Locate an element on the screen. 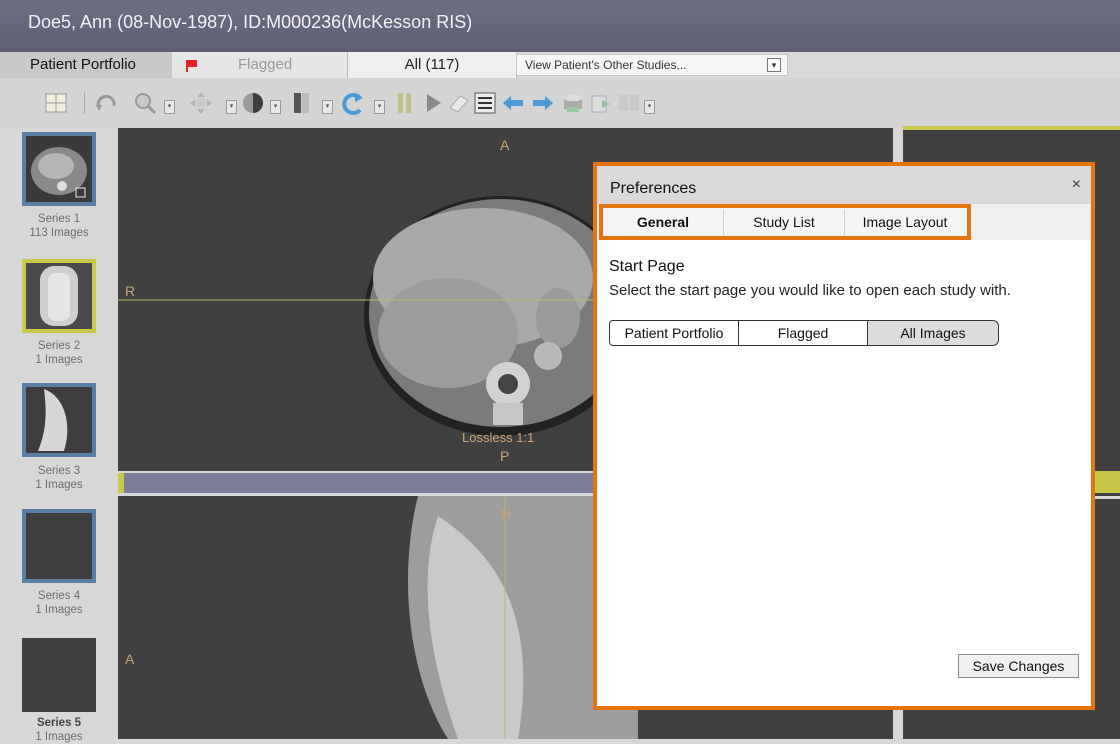 This screenshot has height=744, width=1120. tab-all-label: All (117) is located at coordinates (432, 64).